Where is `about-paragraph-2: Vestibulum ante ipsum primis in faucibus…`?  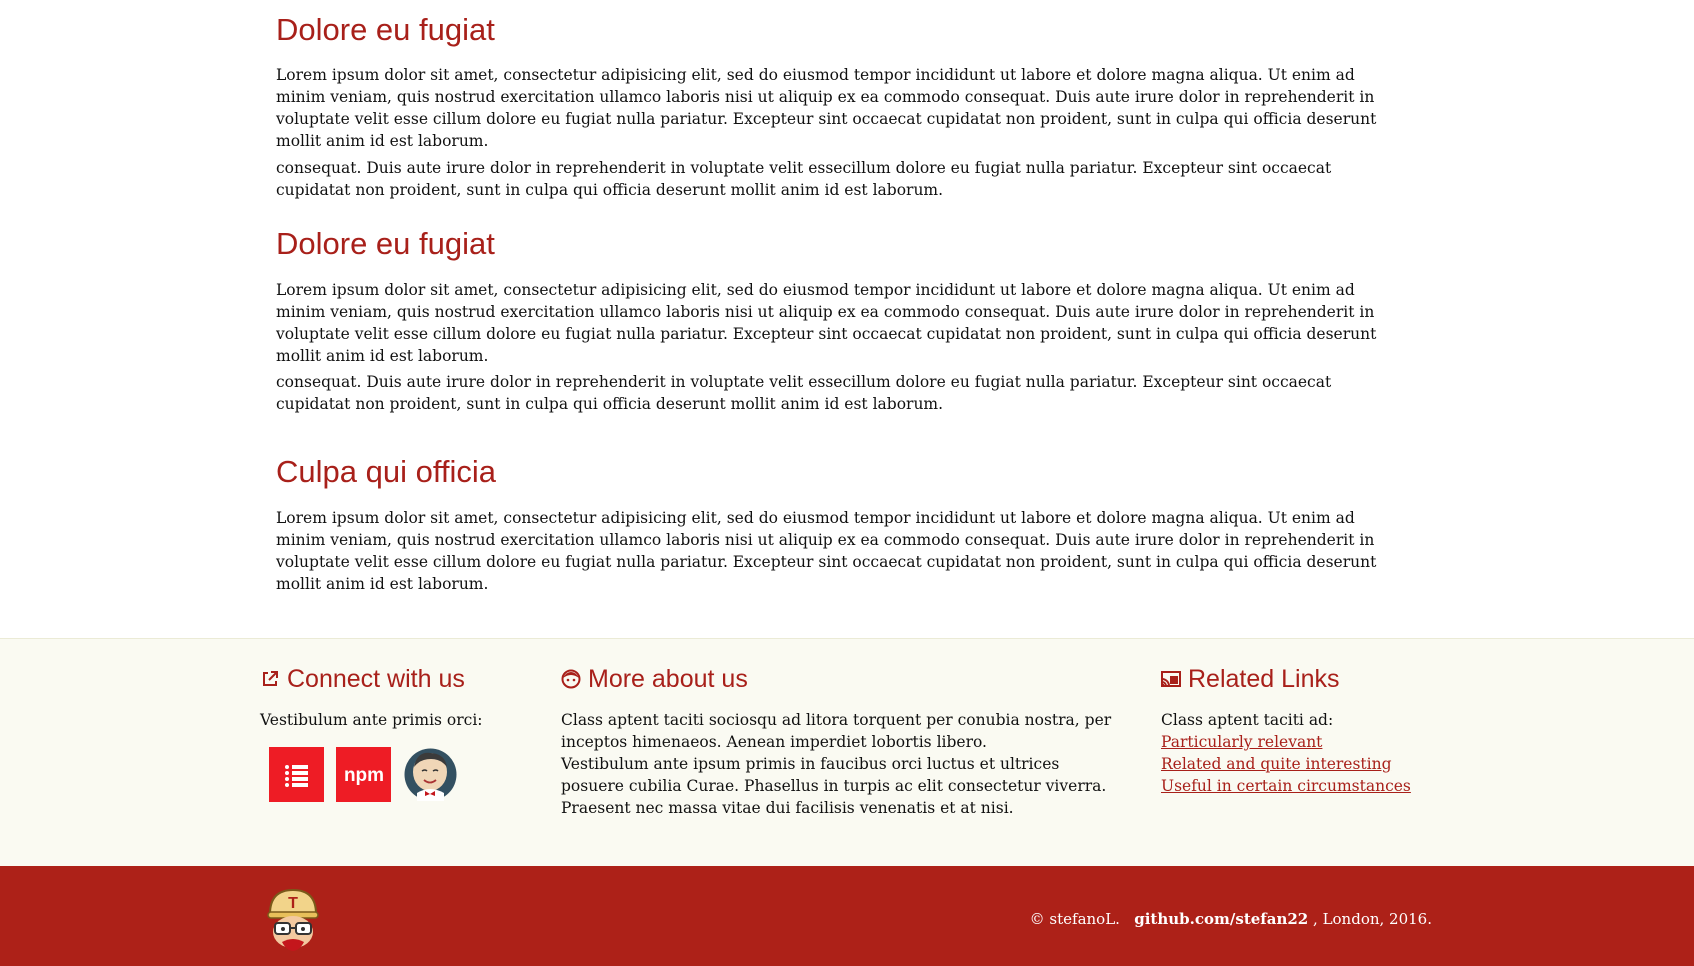 about-paragraph-2: Vestibulum ante ipsum primis in faucibus… is located at coordinates (834, 786).